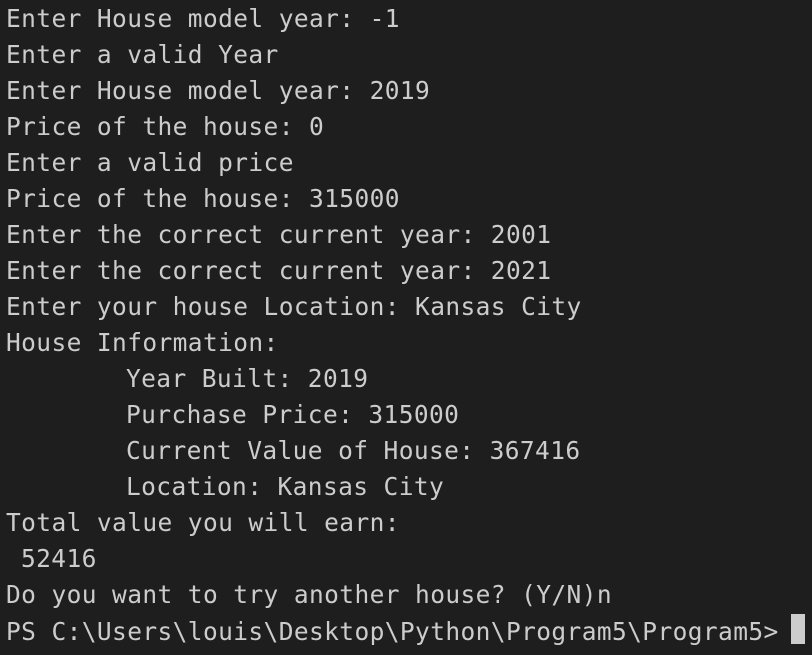 The width and height of the screenshot is (812, 655). Describe the element at coordinates (203, 18) in the screenshot. I see `output-line: Enter House model year: -1` at that location.